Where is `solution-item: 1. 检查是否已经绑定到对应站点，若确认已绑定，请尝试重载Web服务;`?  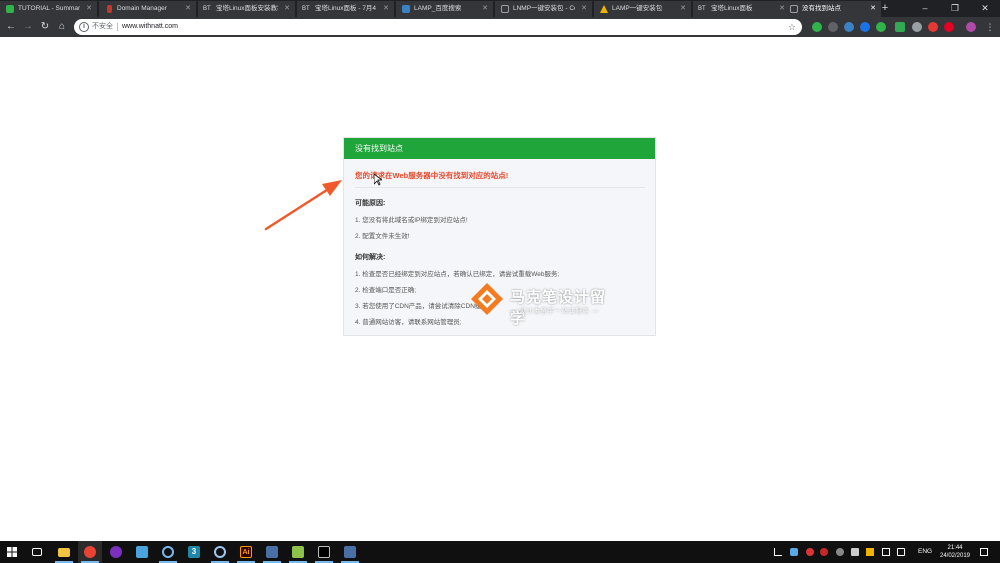 solution-item: 1. 检查是否已经绑定到对应站点，若确认已绑定，请尝试重载Web服务; is located at coordinates (457, 274).